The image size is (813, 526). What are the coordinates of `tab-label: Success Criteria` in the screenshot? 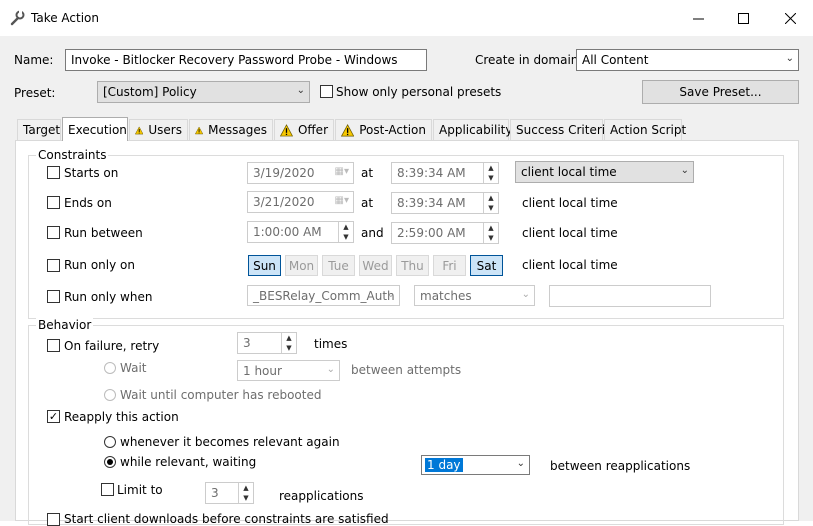 It's located at (564, 130).